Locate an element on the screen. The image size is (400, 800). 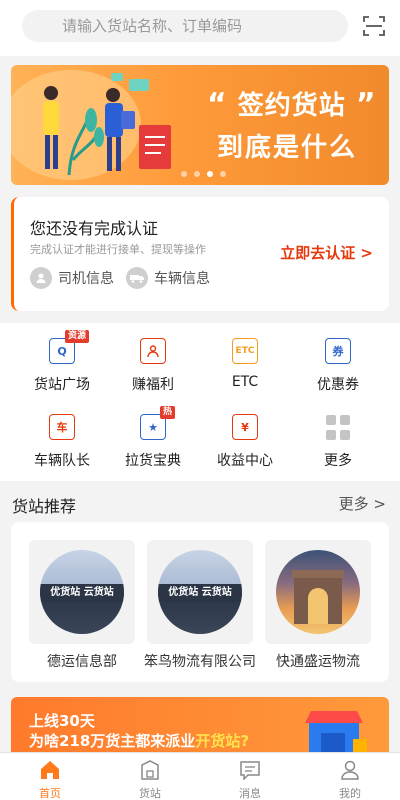
recommend-title: 货站推荐 is located at coordinates (44, 506).